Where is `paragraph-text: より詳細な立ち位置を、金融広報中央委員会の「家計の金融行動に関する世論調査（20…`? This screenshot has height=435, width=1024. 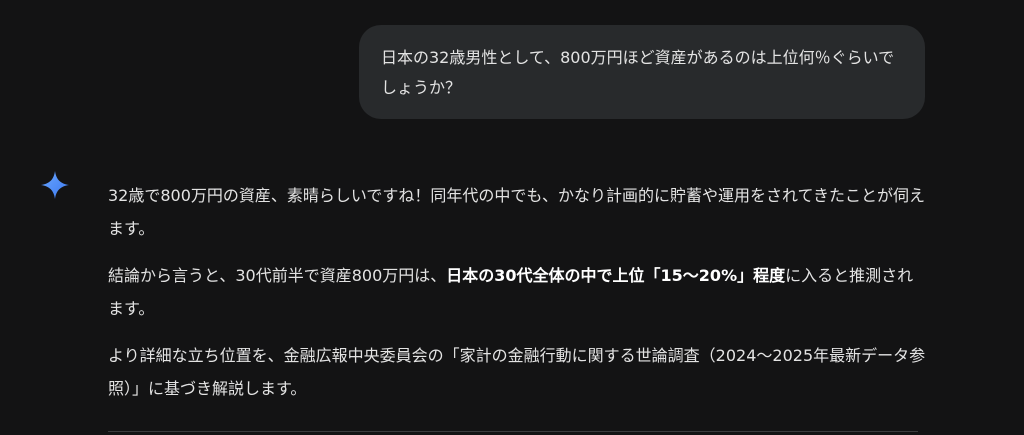 paragraph-text: より詳細な立ち位置を、金融広報中央委員会の「家計の金融行動に関する世論調査（20… is located at coordinates (517, 372).